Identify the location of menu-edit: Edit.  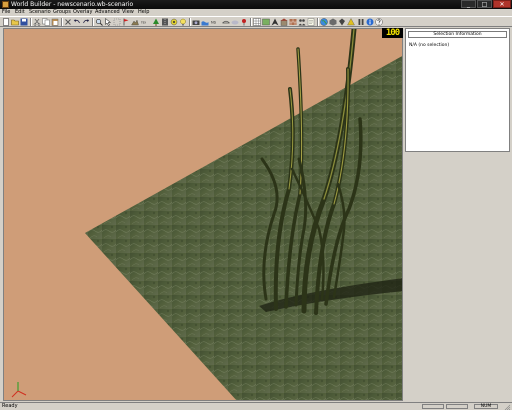
(20, 12).